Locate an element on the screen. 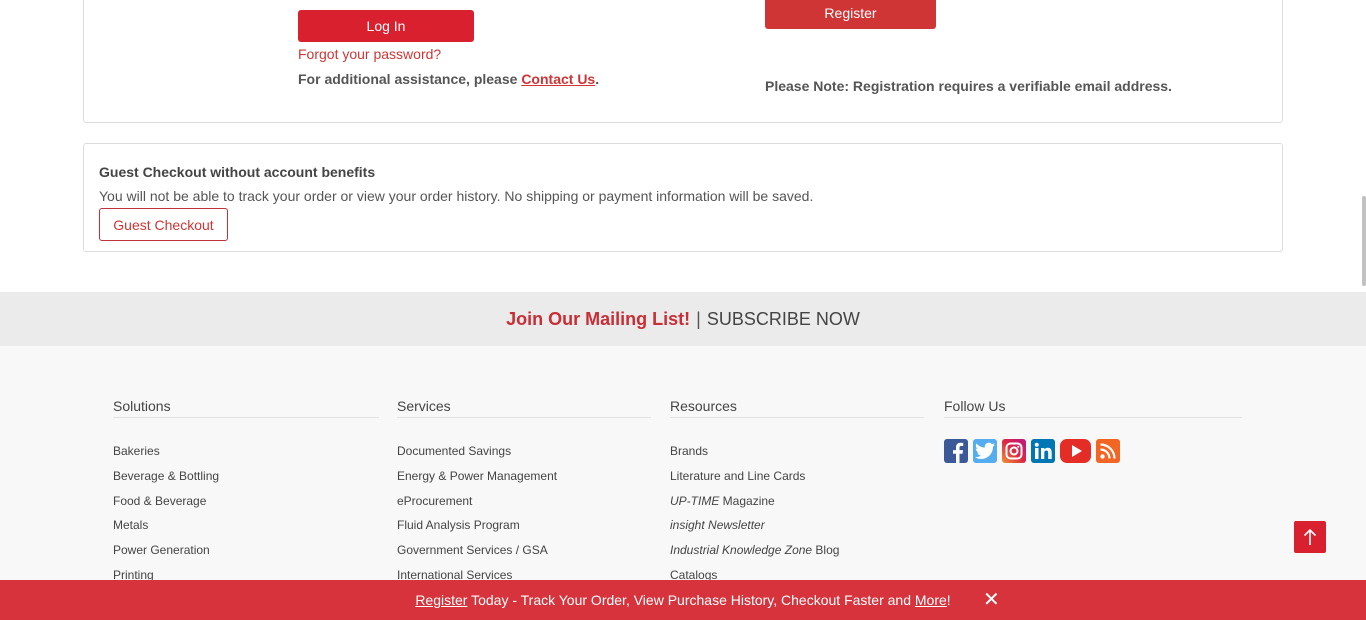 This screenshot has height=620, width=1366. footer-link-uptime-magazine: UP-TIME Magazine is located at coordinates (797, 506).